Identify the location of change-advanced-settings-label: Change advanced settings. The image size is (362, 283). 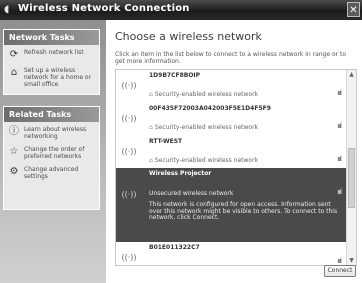
(51, 173).